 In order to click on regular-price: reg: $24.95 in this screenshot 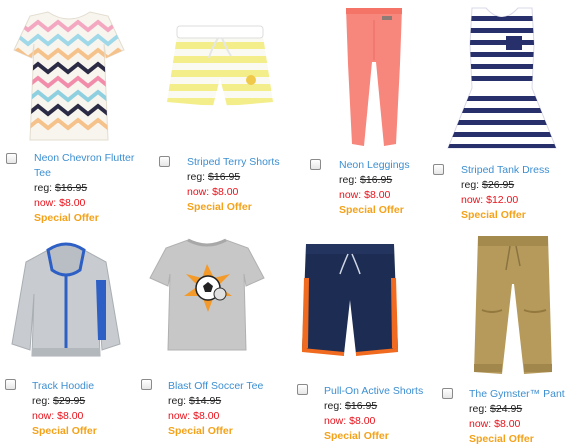, I will do `click(496, 409)`.